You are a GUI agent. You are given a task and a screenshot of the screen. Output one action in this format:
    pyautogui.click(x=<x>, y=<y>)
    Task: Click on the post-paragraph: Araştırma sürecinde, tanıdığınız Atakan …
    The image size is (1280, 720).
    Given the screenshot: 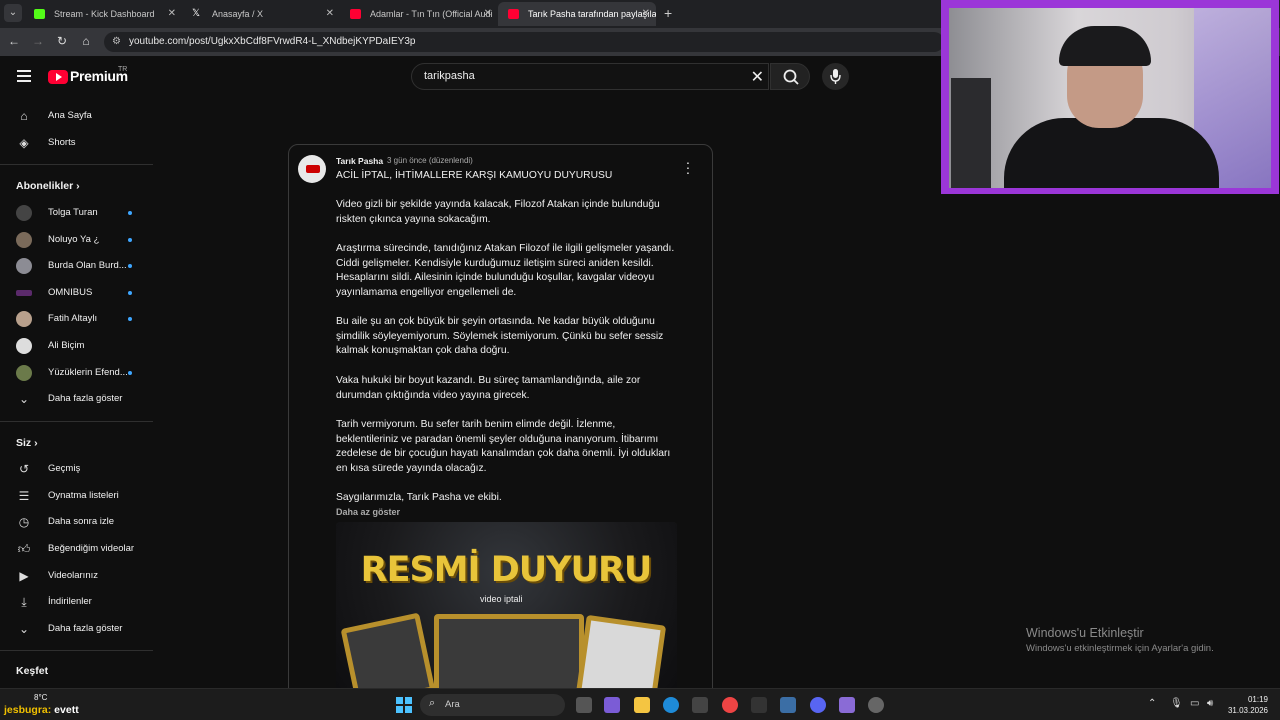 What is the action you would take?
    pyautogui.click(x=505, y=271)
    